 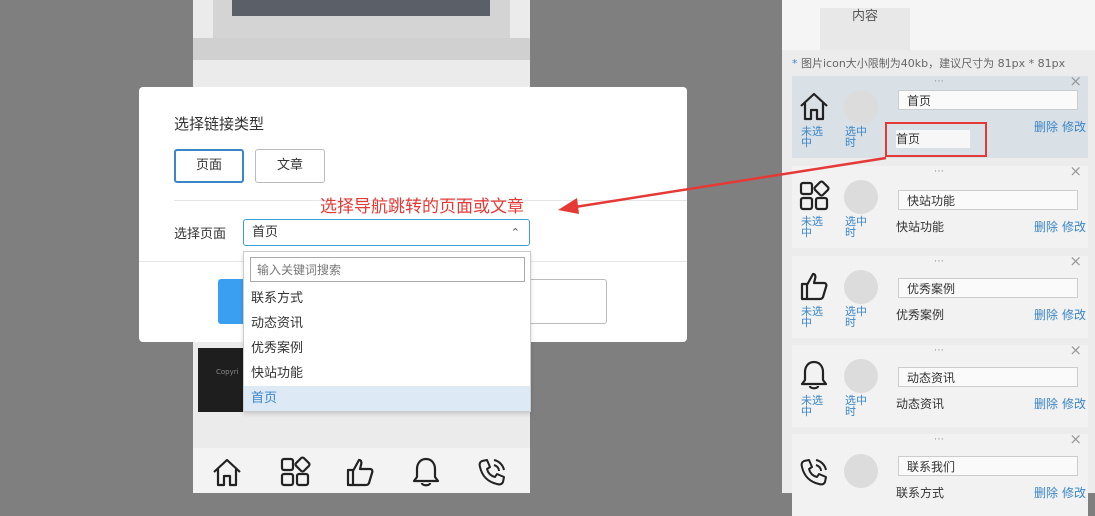 What do you see at coordinates (387, 269) in the screenshot?
I see `dropdown-search-input` at bounding box center [387, 269].